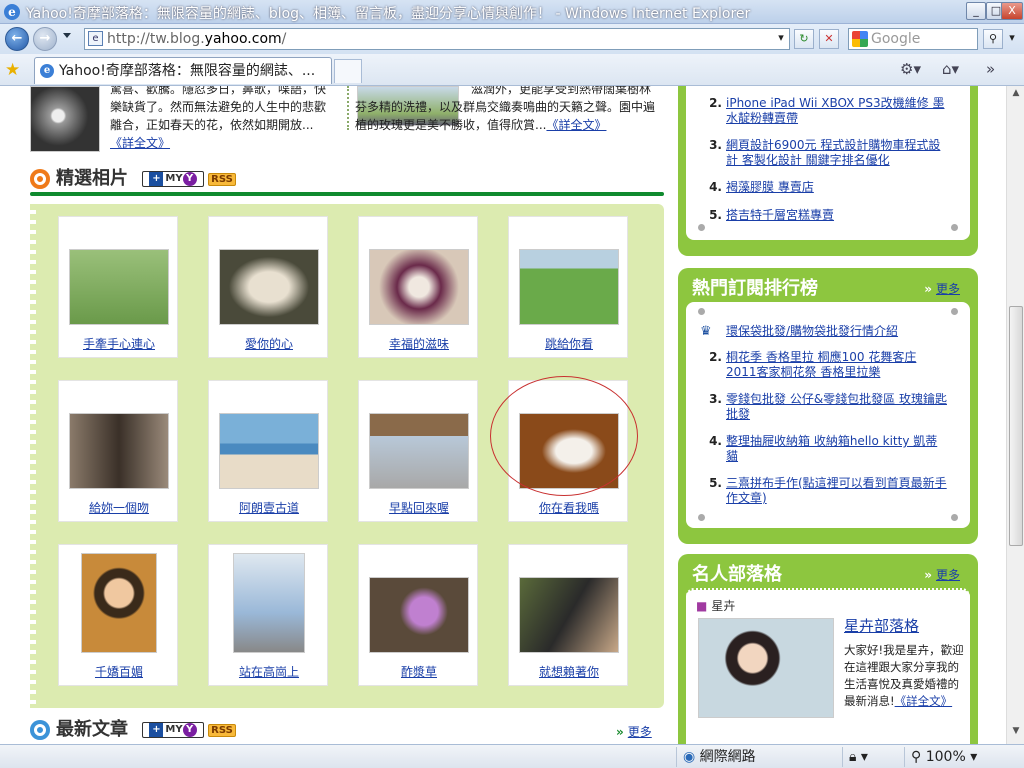 This screenshot has width=1024, height=768. I want to click on stop-icon: ✕, so click(829, 39).